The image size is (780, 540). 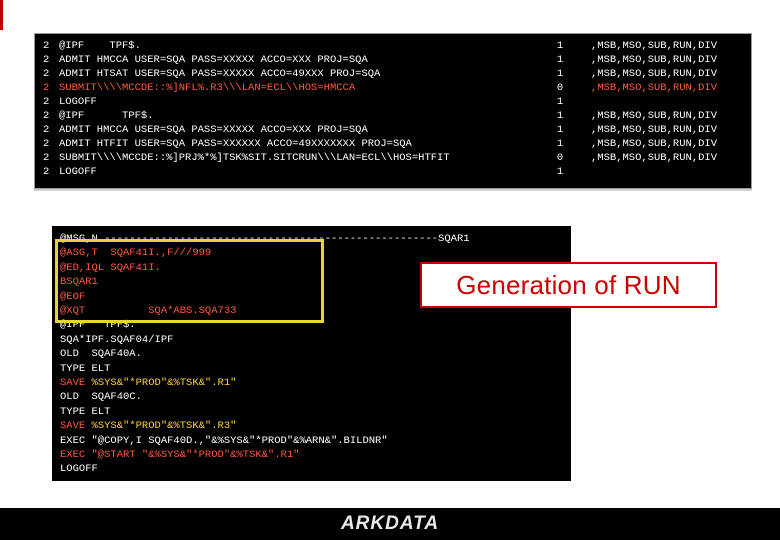 What do you see at coordinates (164, 383) in the screenshot?
I see `script-argument: %SYS&"*PROD"&%TSK&".R1"` at bounding box center [164, 383].